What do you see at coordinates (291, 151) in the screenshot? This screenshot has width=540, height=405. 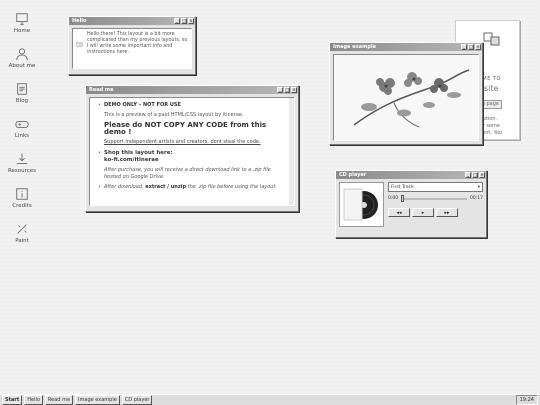 I see `readme-scrollbar` at bounding box center [291, 151].